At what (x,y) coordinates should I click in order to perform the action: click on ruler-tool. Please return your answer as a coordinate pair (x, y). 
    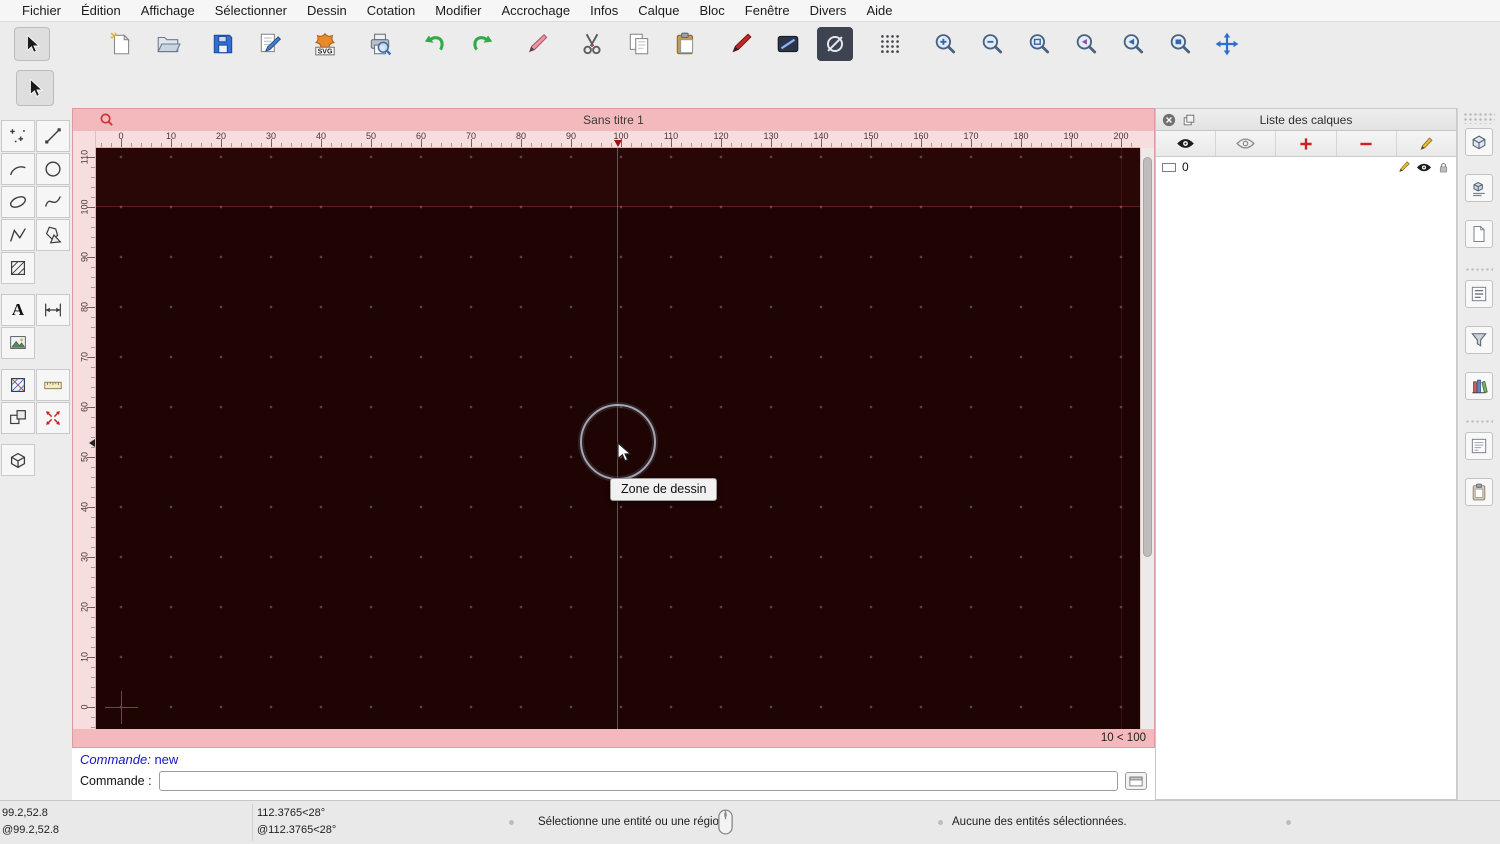
    Looking at the image, I should click on (53, 385).